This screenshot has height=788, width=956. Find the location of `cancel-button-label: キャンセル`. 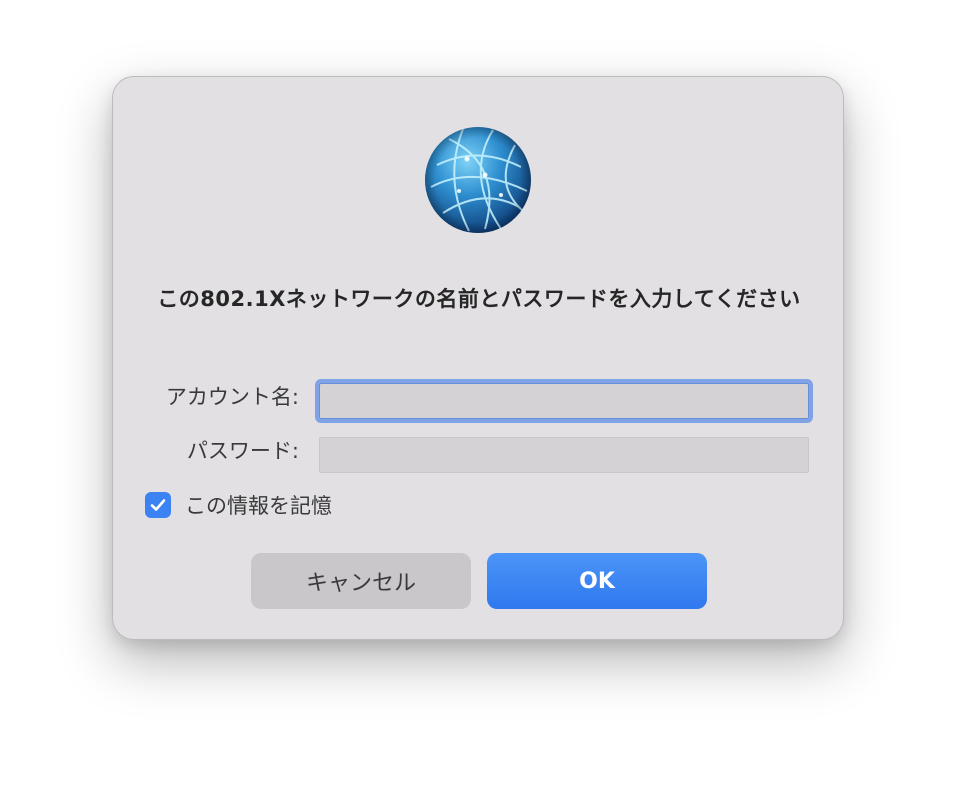

cancel-button-label: キャンセル is located at coordinates (360, 583).